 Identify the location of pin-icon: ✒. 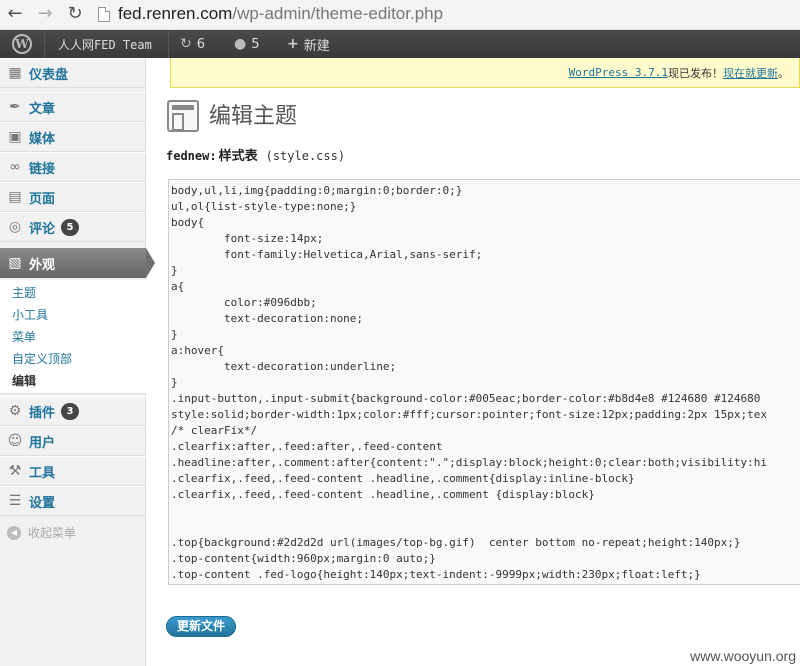
(15, 107).